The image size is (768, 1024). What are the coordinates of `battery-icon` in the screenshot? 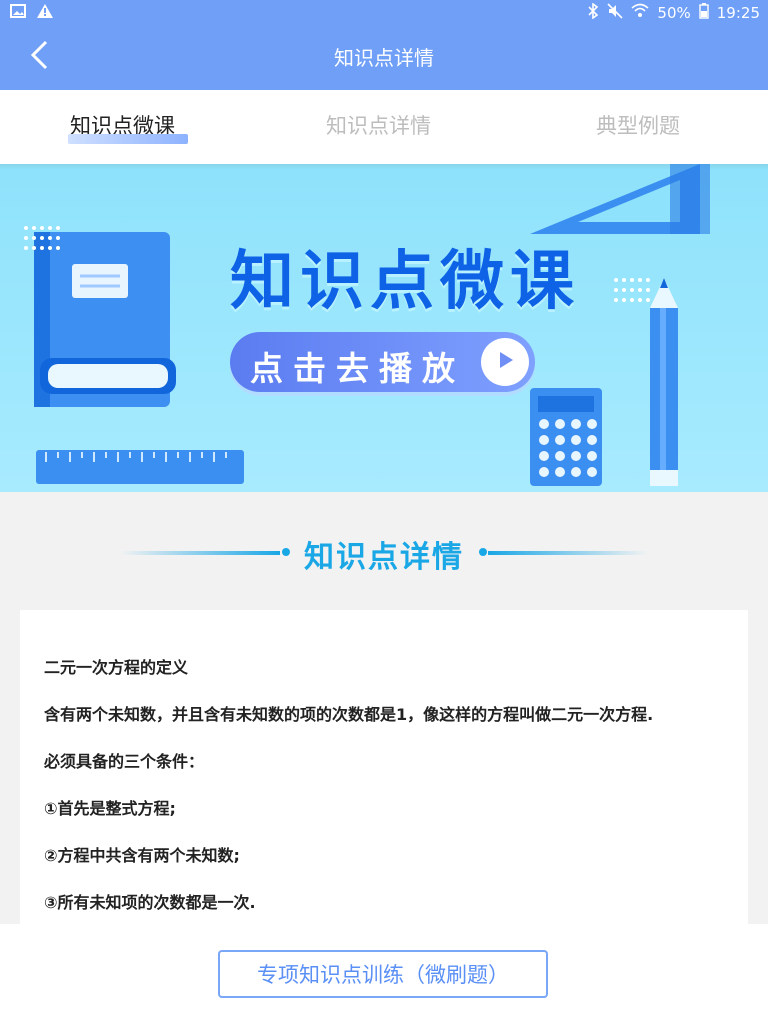 It's located at (704, 13).